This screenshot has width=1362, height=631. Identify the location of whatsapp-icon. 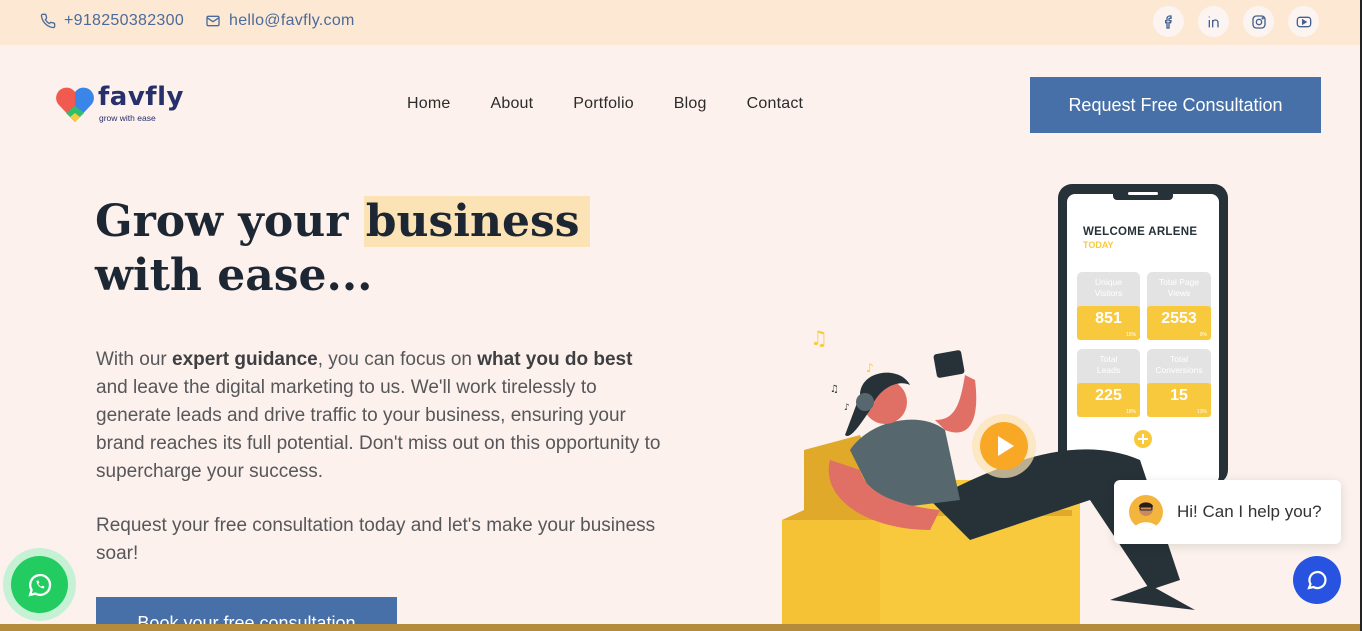
(39, 584).